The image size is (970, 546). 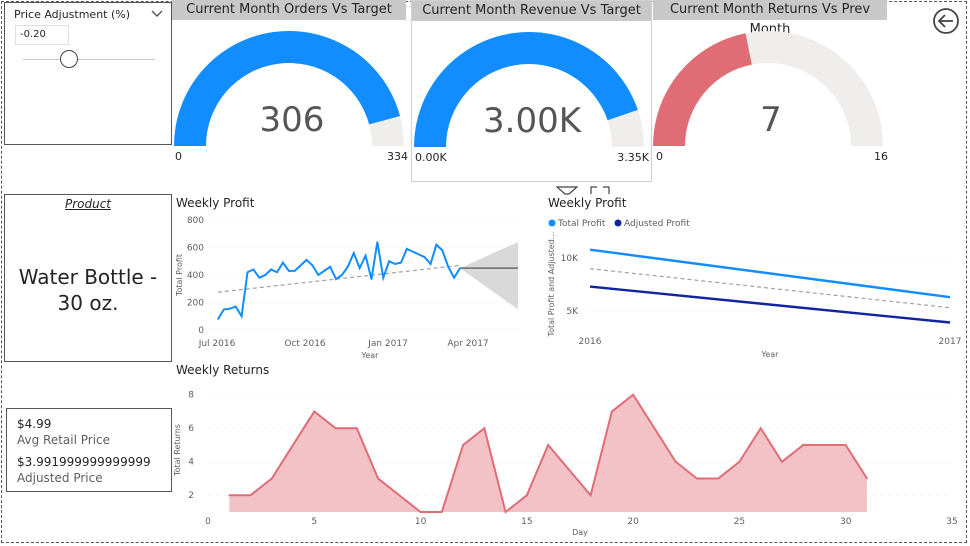 I want to click on adjusted-price-value: $3.991999999999999, so click(x=84, y=462).